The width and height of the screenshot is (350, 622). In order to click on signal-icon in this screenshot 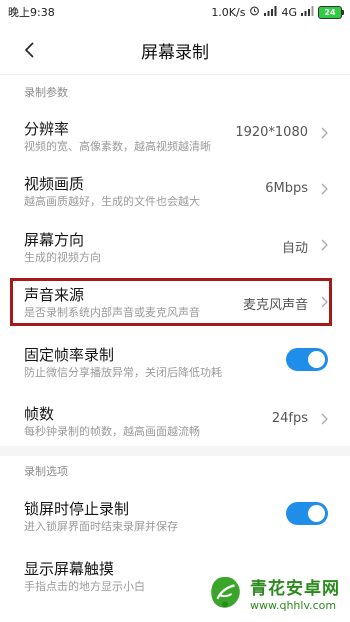, I will do `click(270, 12)`.